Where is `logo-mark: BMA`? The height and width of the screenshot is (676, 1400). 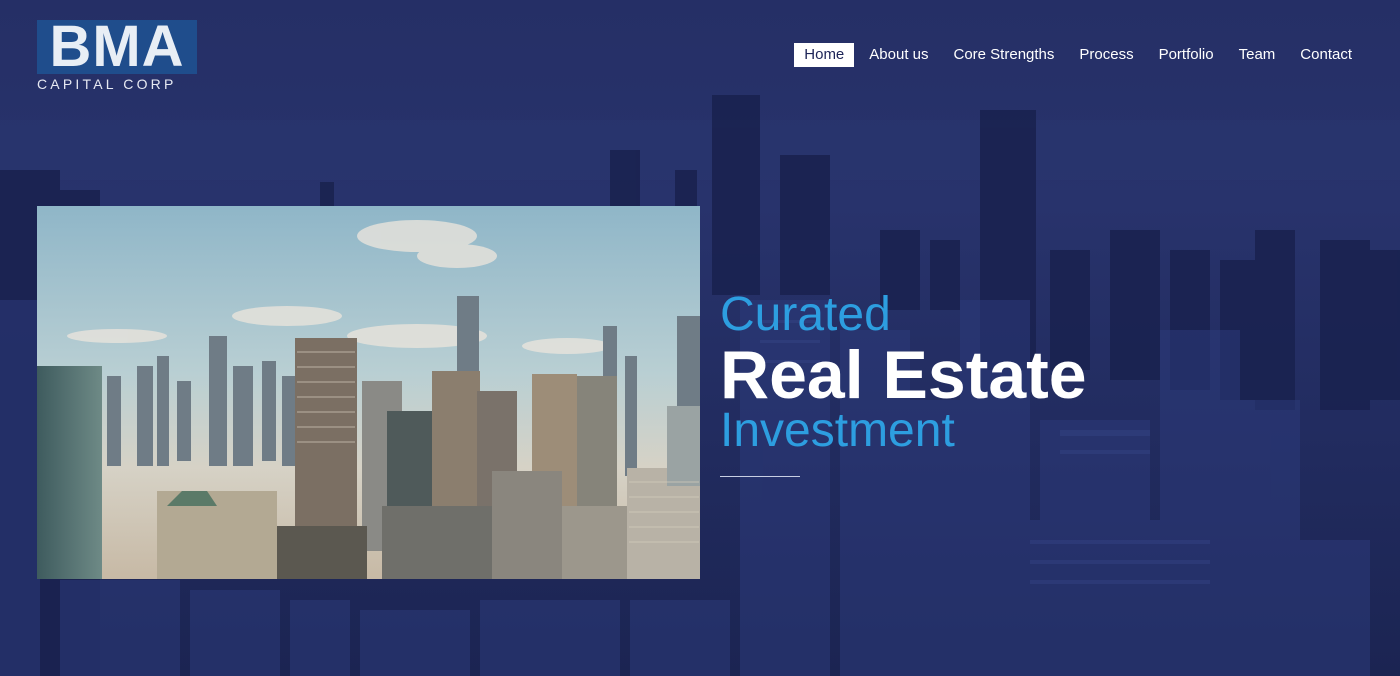 logo-mark: BMA is located at coordinates (117, 46).